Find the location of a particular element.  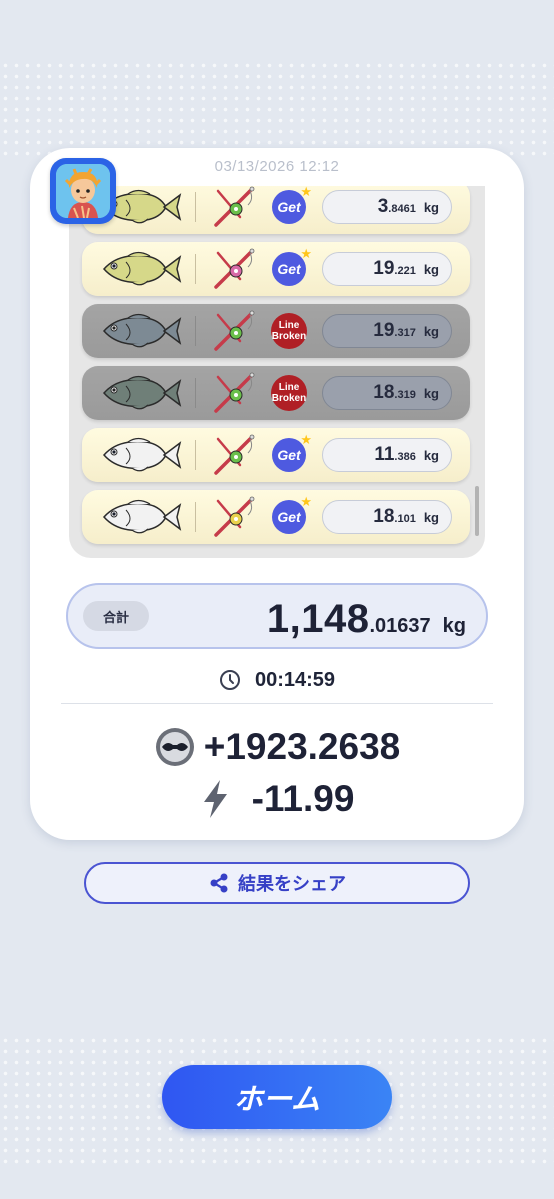

catch-weight: 19.317 kg is located at coordinates (387, 331).